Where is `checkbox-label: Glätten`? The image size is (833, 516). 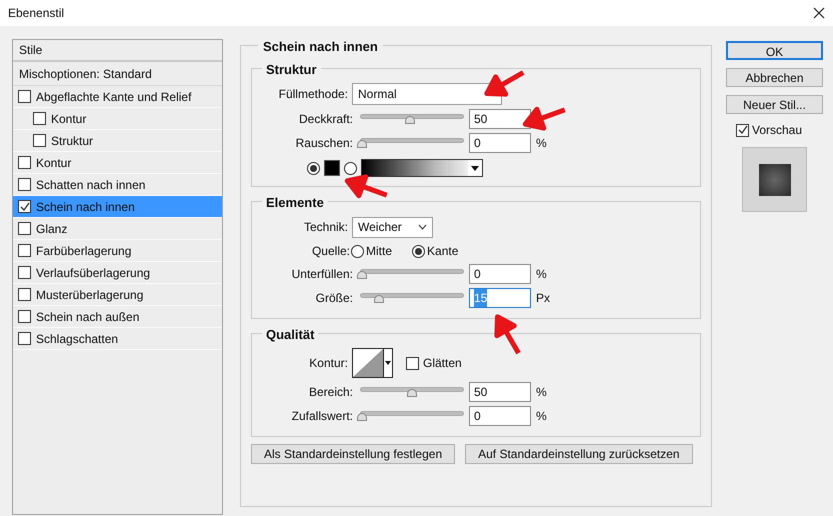 checkbox-label: Glätten is located at coordinates (442, 363).